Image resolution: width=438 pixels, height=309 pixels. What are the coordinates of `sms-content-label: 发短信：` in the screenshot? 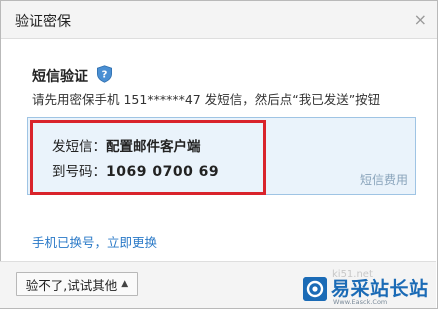 It's located at (79, 147).